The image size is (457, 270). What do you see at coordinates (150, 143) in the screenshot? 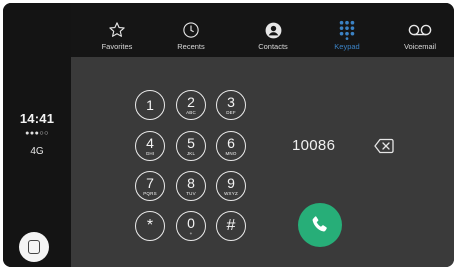
I see `key-digit: 4` at bounding box center [150, 143].